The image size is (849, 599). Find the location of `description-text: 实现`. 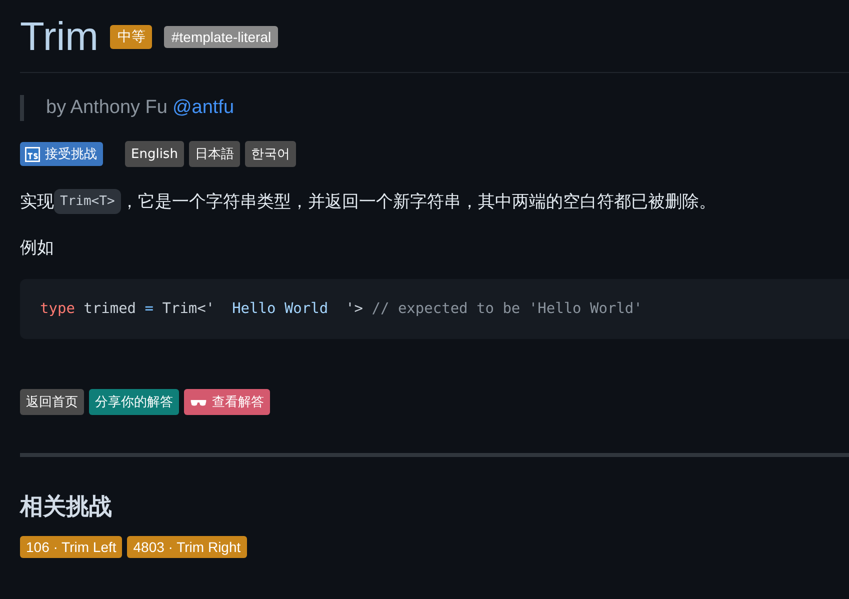

description-text: 实现 is located at coordinates (37, 202).